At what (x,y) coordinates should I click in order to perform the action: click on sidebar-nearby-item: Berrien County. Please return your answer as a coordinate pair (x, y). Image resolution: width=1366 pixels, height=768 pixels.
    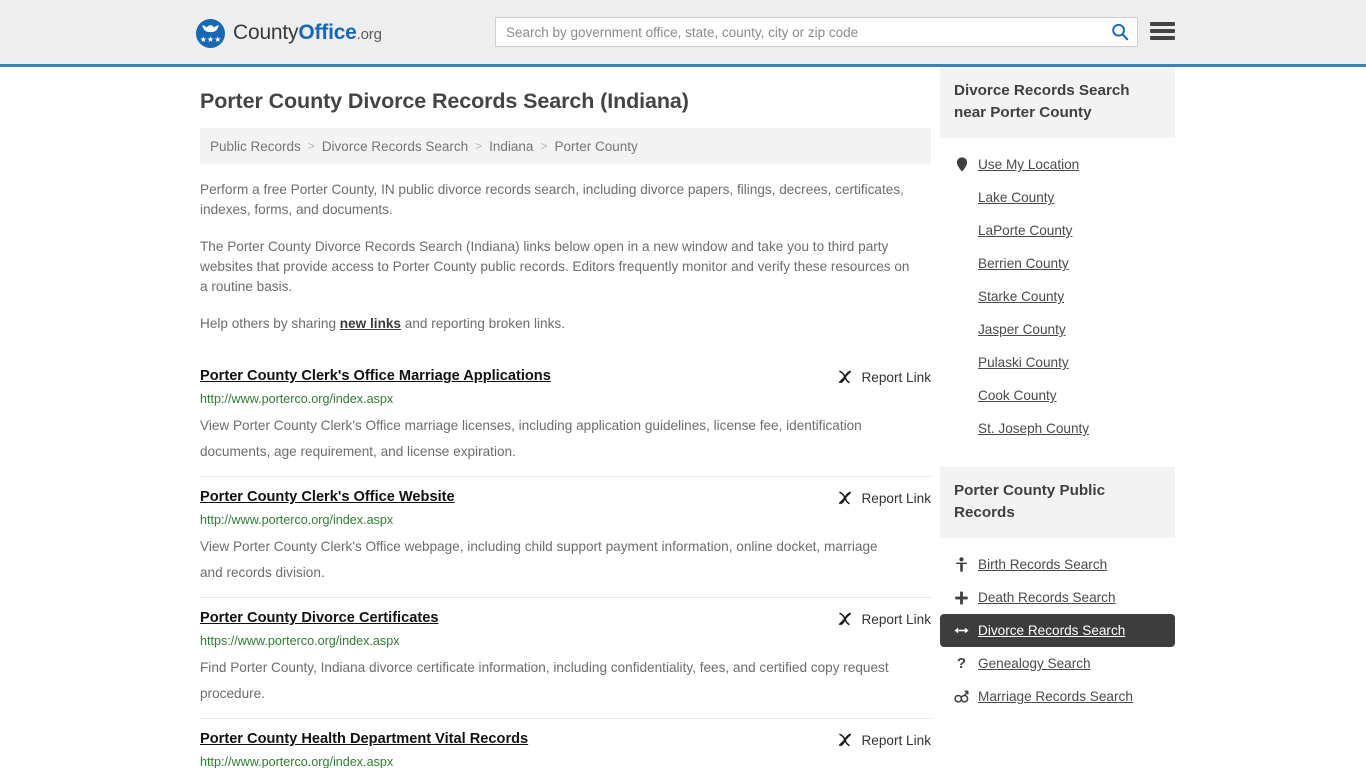
    Looking at the image, I should click on (1057, 263).